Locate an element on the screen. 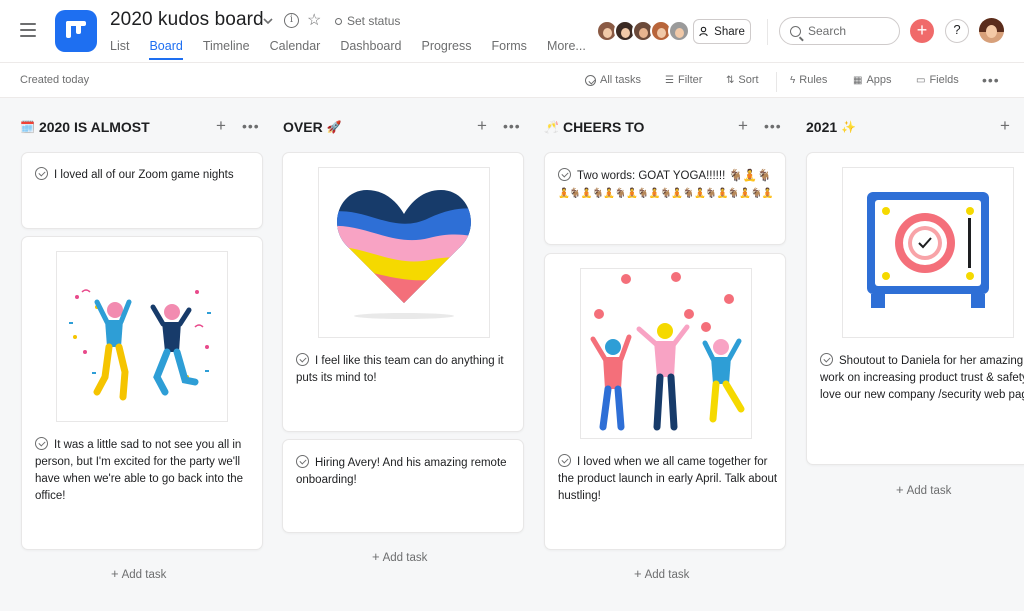 This screenshot has width=1024, height=611. card-text-content: I loved all of our Zoom game nights is located at coordinates (144, 175).